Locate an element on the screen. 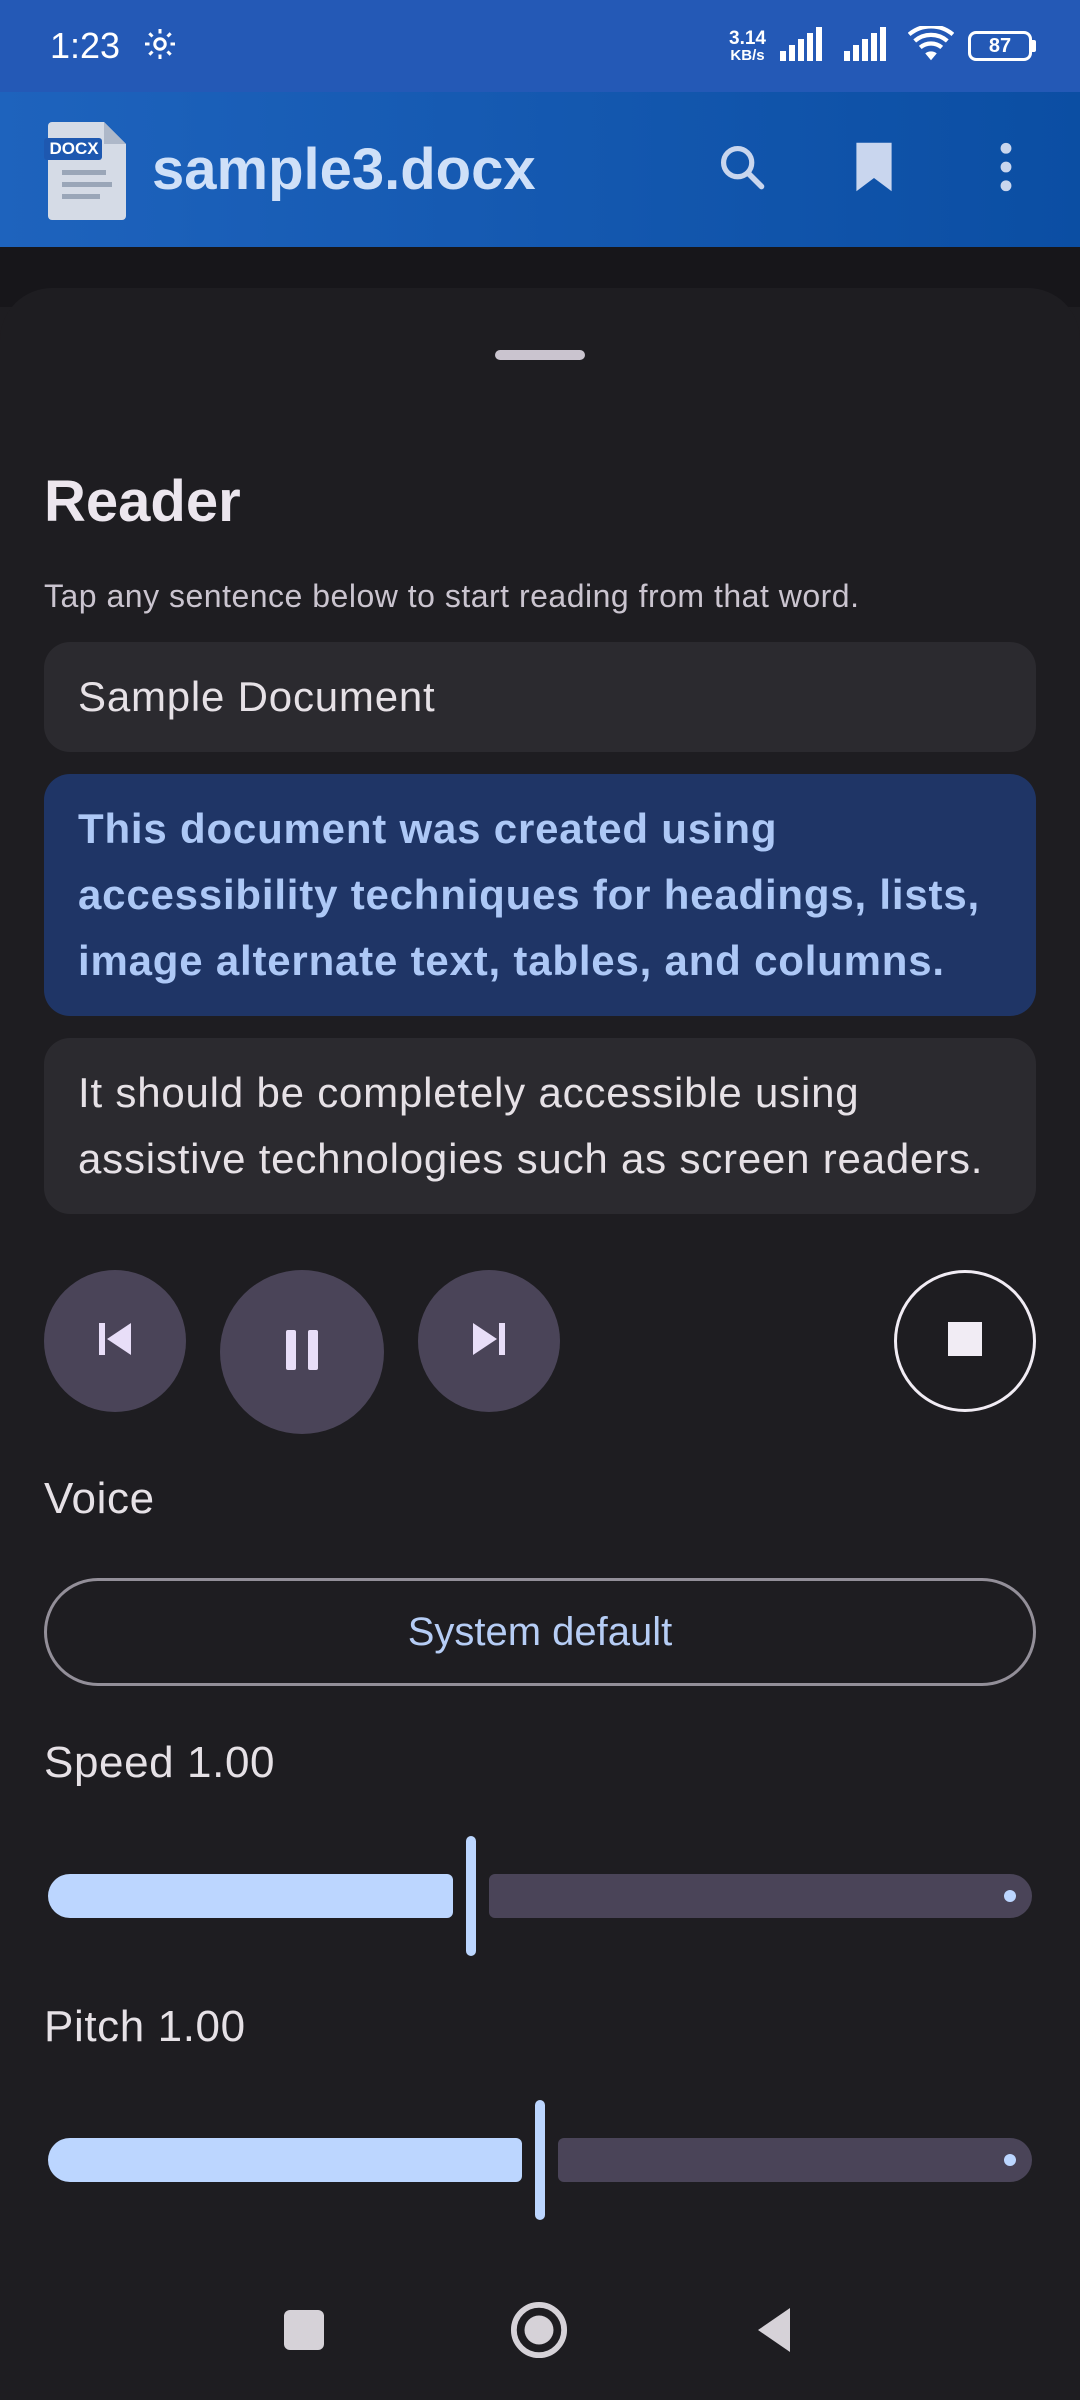 This screenshot has height=2400, width=1080. recents-button is located at coordinates (304, 2332).